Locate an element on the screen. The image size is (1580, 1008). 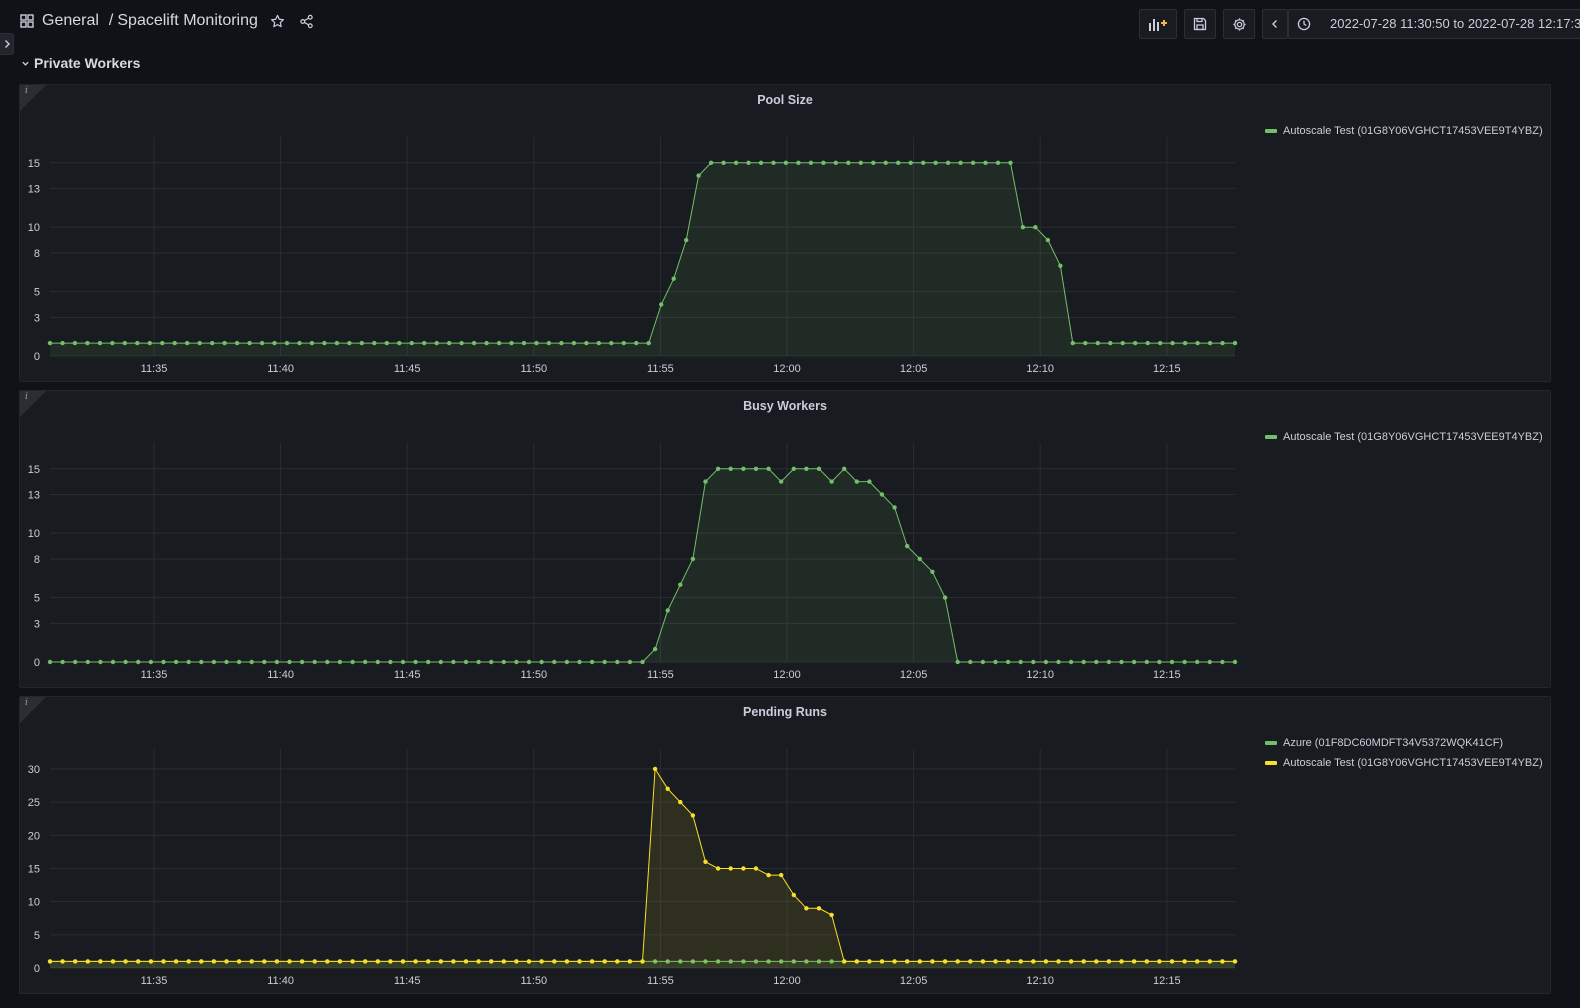
share-icon is located at coordinates (306, 21).